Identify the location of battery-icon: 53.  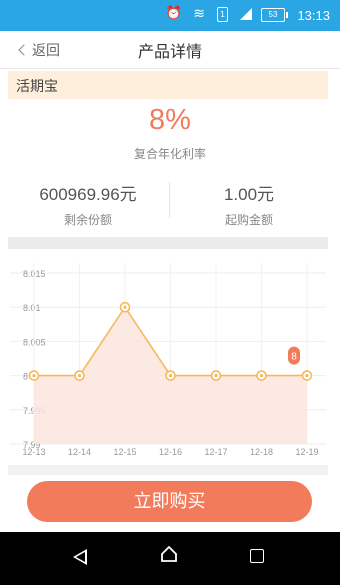
(274, 15).